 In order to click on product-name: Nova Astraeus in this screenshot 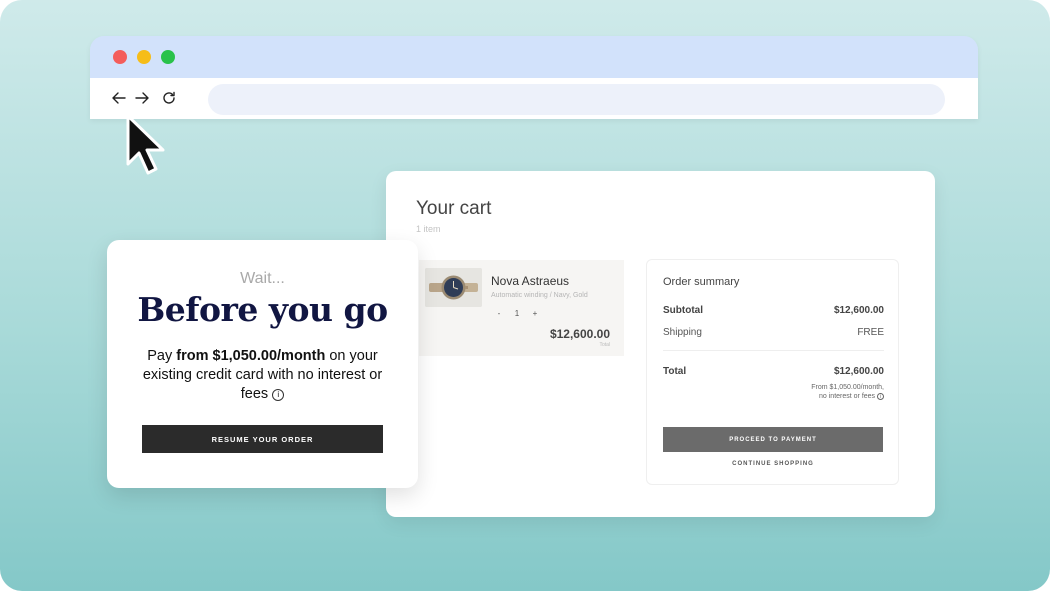, I will do `click(530, 281)`.